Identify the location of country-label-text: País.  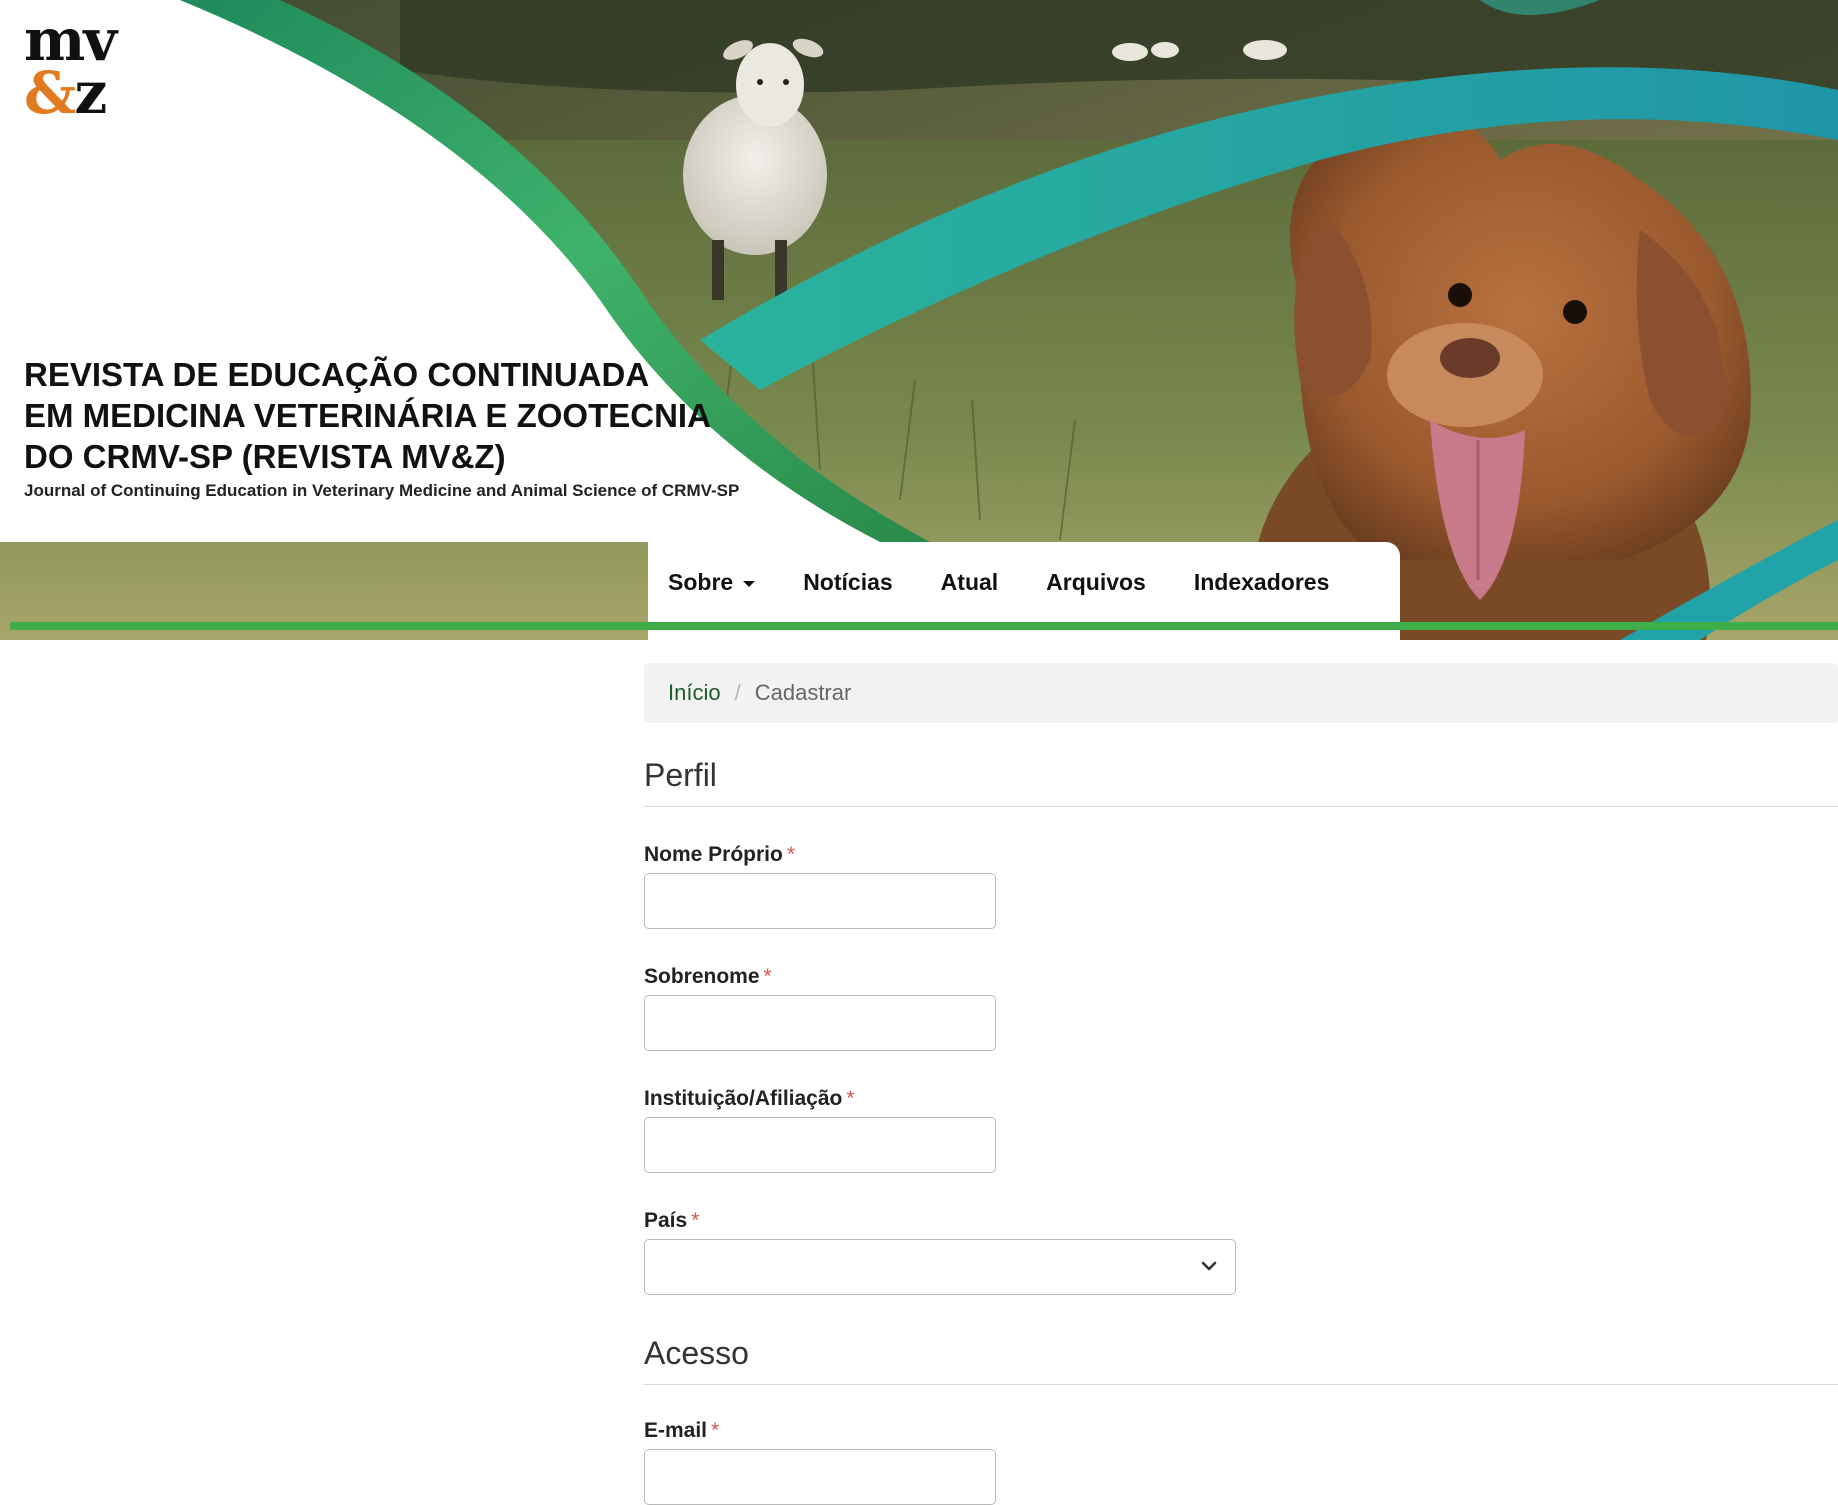
(666, 1220).